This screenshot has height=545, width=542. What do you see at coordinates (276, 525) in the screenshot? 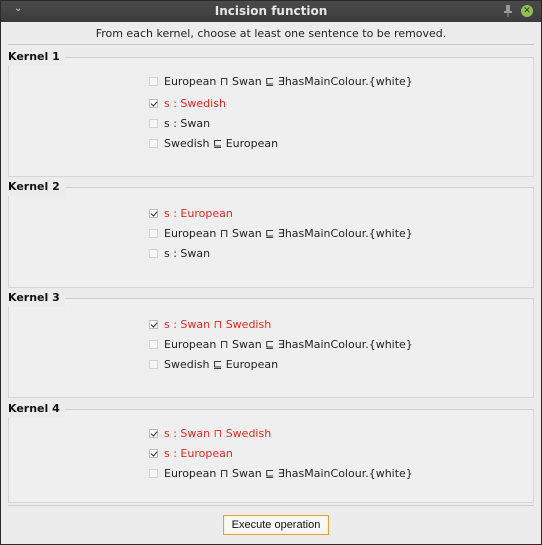
I see `execute-operation-button: Execute operation` at bounding box center [276, 525].